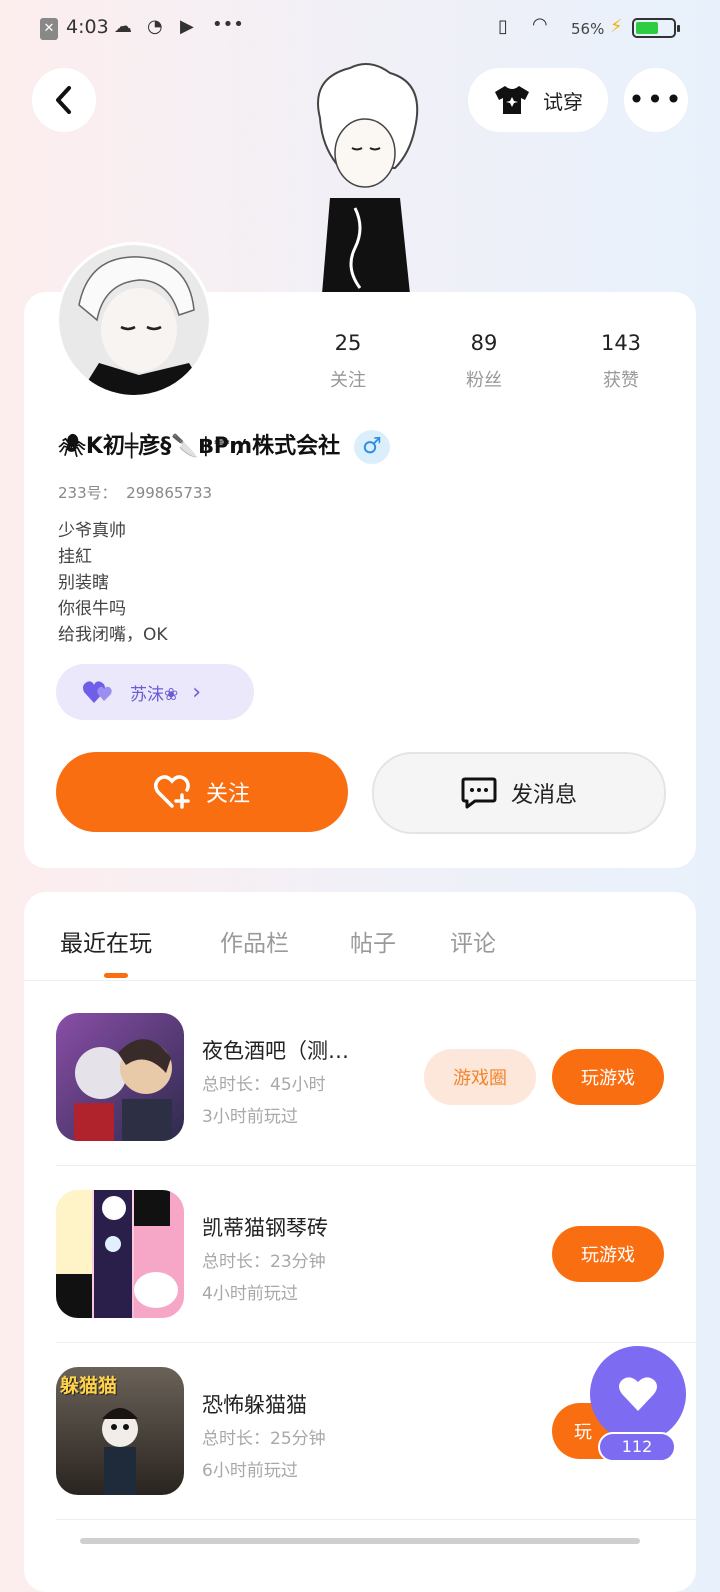 The image size is (720, 1592). What do you see at coordinates (373, 941) in the screenshot?
I see `tab-posts: 帖子` at bounding box center [373, 941].